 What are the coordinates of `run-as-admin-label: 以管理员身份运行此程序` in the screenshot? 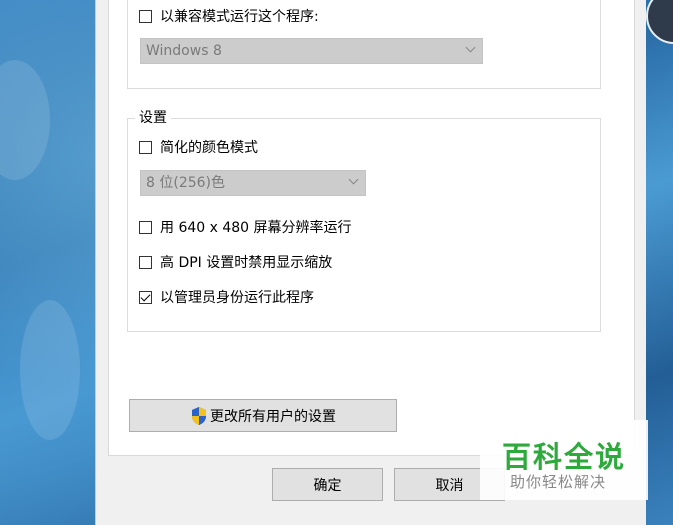 It's located at (237, 298).